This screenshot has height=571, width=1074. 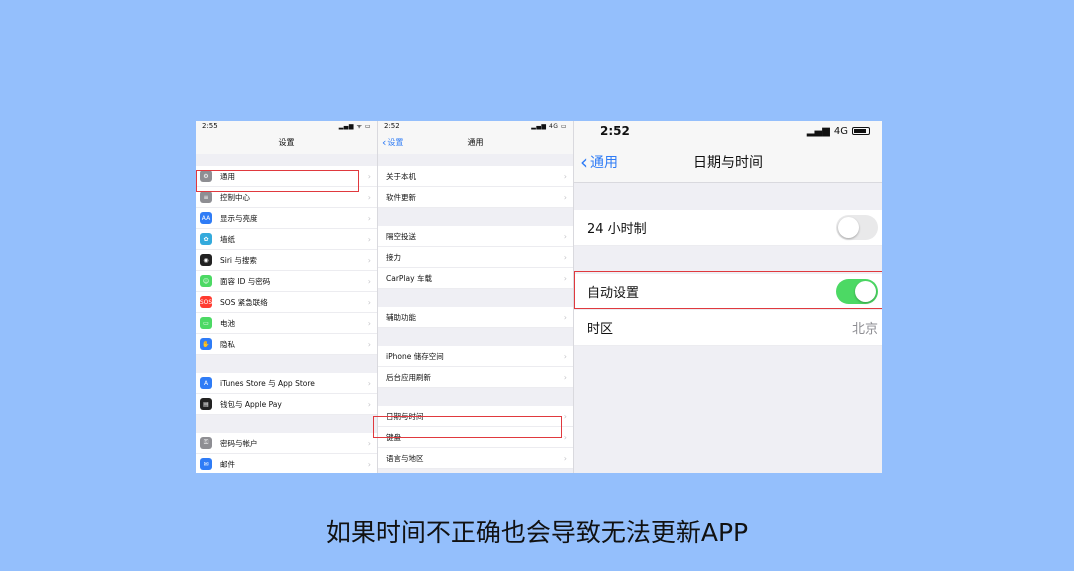 What do you see at coordinates (600, 329) in the screenshot?
I see `timezone-label: 时区` at bounding box center [600, 329].